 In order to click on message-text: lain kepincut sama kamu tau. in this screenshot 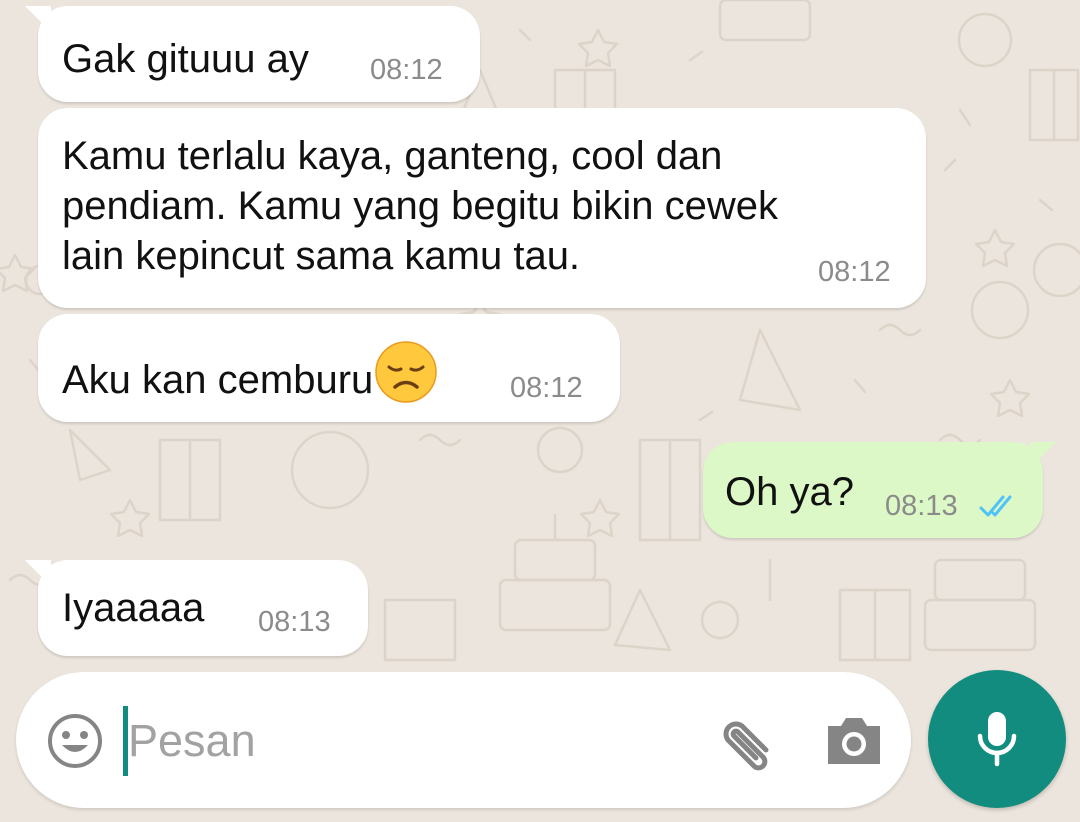, I will do `click(321, 256)`.